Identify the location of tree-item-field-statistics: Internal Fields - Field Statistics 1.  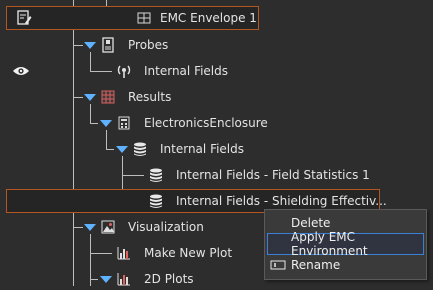
(259, 175).